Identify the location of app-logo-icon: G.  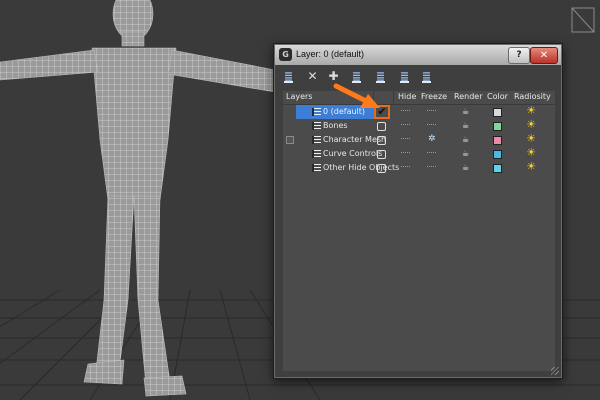
(285, 54).